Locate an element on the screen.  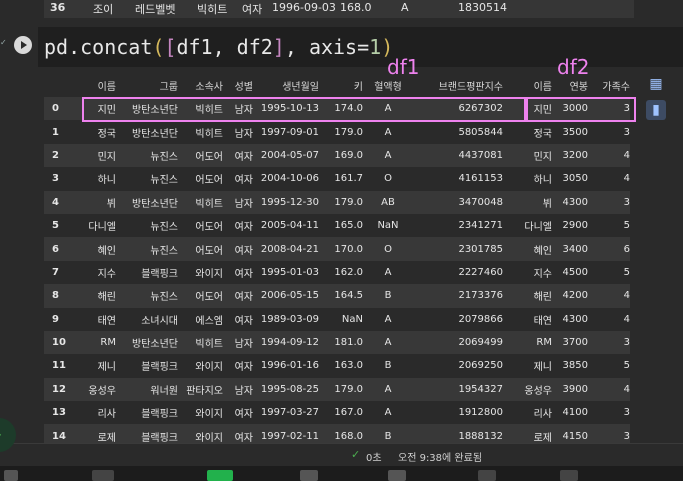
code-number: 1 is located at coordinates (375, 47).